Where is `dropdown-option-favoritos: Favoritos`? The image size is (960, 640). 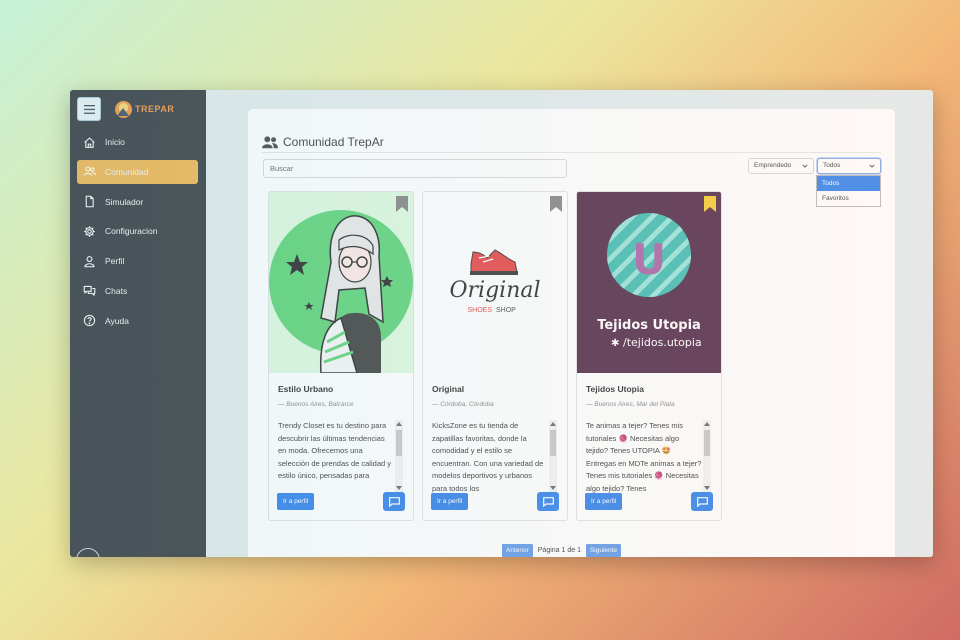
dropdown-option-favoritos: Favoritos is located at coordinates (848, 198).